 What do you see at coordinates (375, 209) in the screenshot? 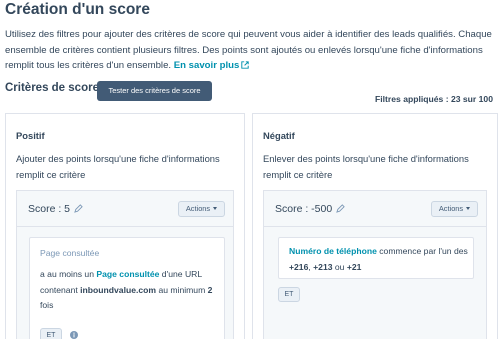
I see `negative-score-header: Score : -500 Actions` at bounding box center [375, 209].